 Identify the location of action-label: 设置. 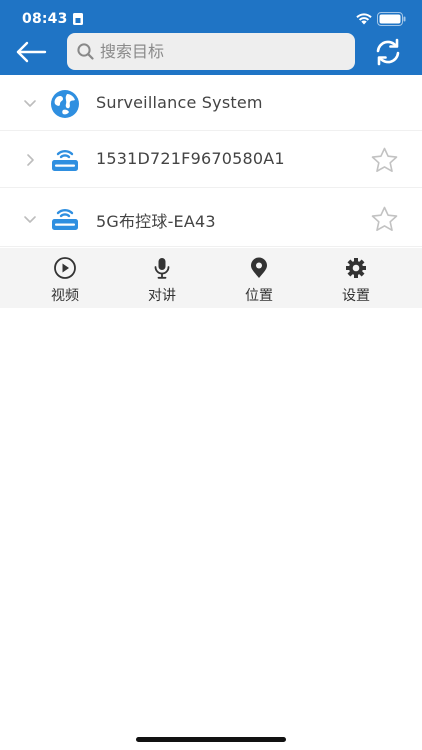
(356, 296).